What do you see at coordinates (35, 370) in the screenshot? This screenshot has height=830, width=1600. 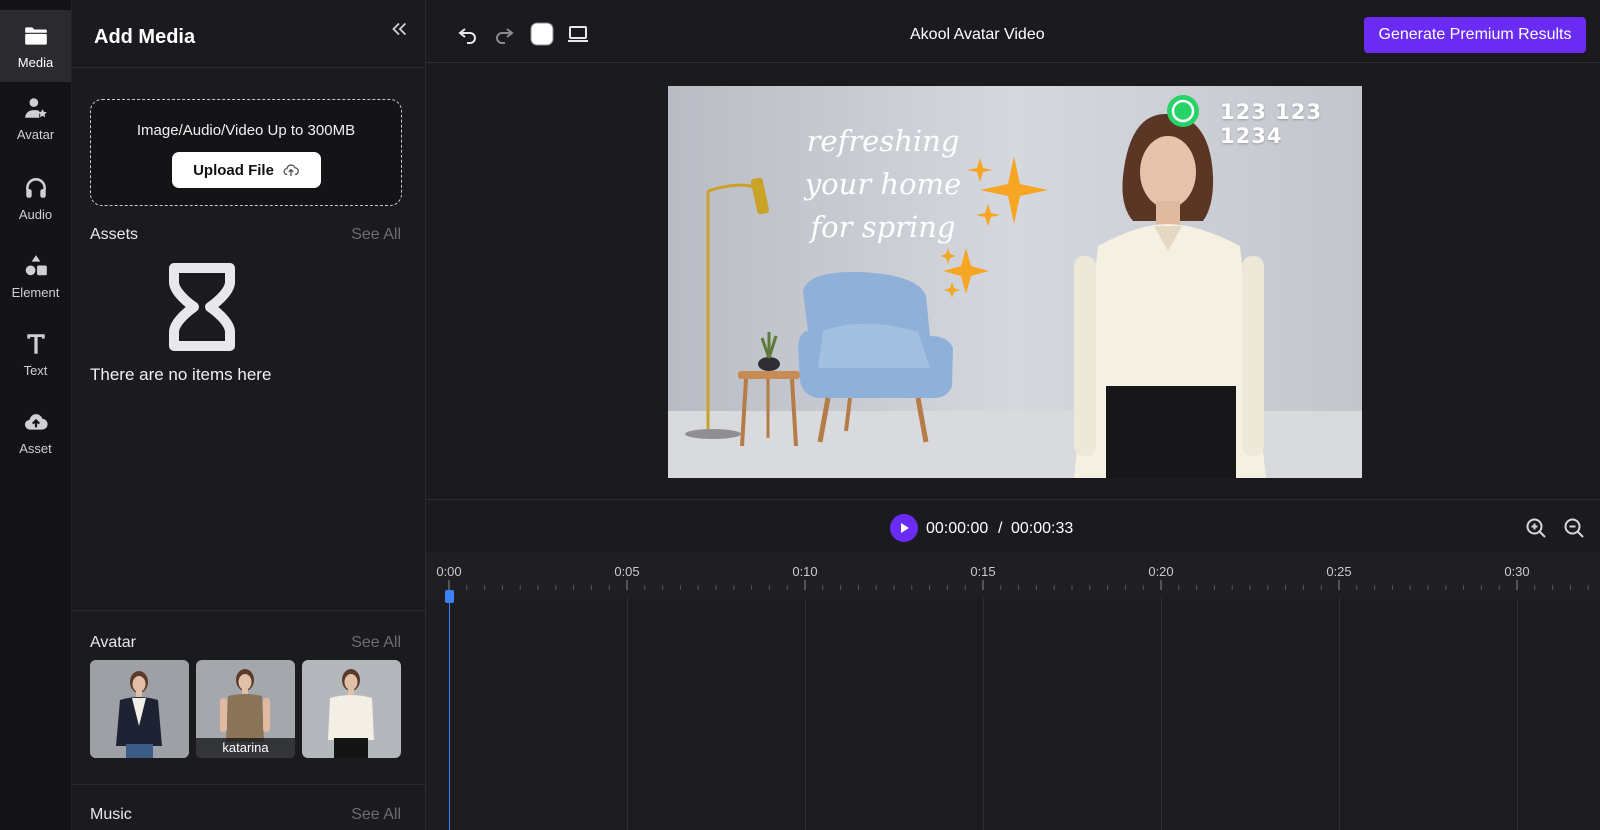 I see `rail-item-label: Text` at bounding box center [35, 370].